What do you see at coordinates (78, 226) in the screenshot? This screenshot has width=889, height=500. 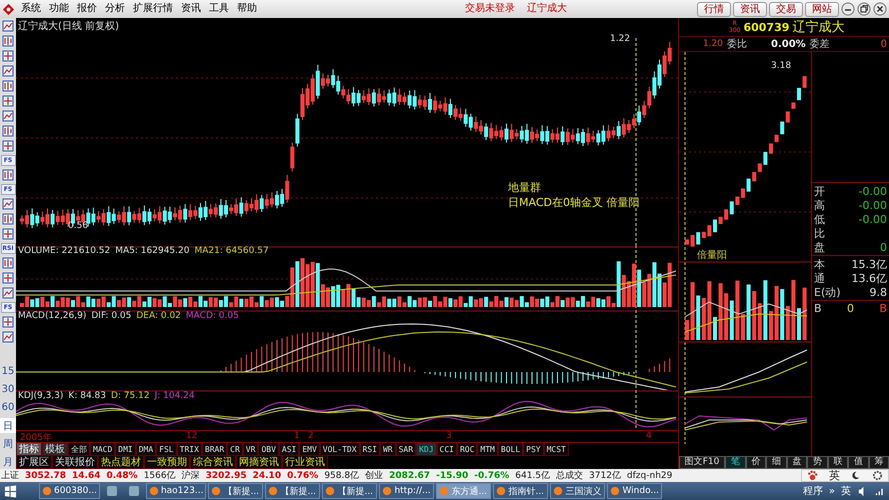 I see `low-price-label: 0.56` at bounding box center [78, 226].